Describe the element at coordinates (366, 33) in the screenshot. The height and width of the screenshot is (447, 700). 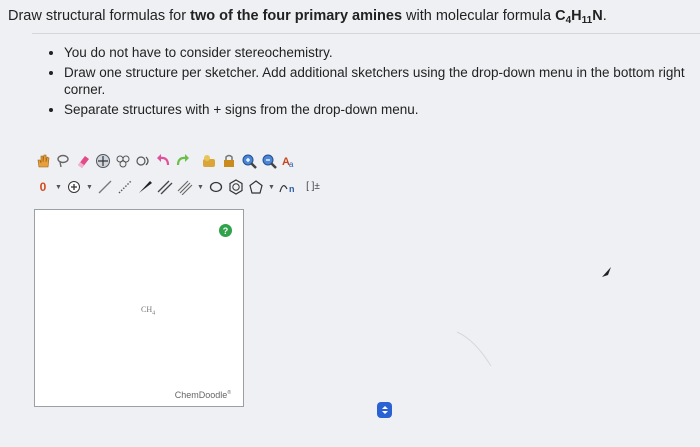
I see `divider` at that location.